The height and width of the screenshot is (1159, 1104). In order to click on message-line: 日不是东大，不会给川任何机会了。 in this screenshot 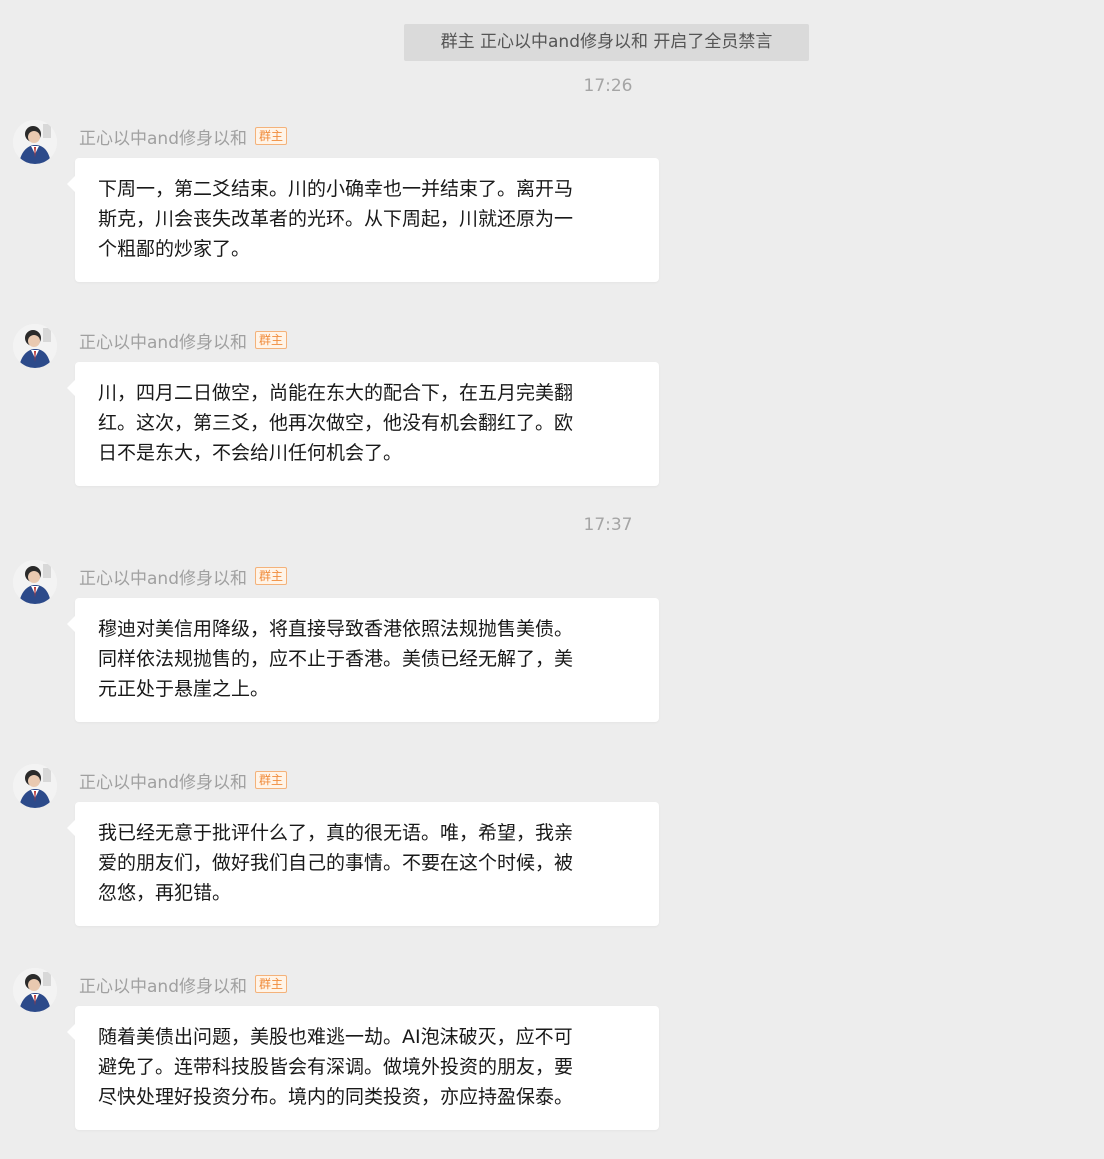, I will do `click(250, 453)`.